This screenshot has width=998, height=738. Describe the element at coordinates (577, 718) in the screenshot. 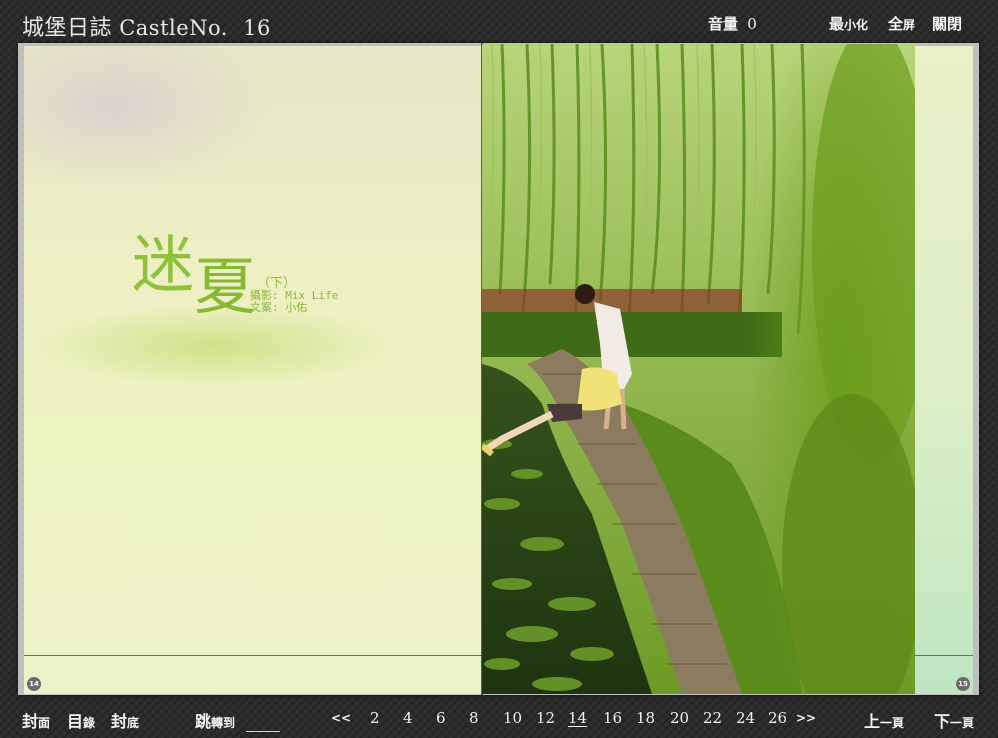

I see `page-link-14: 14` at that location.